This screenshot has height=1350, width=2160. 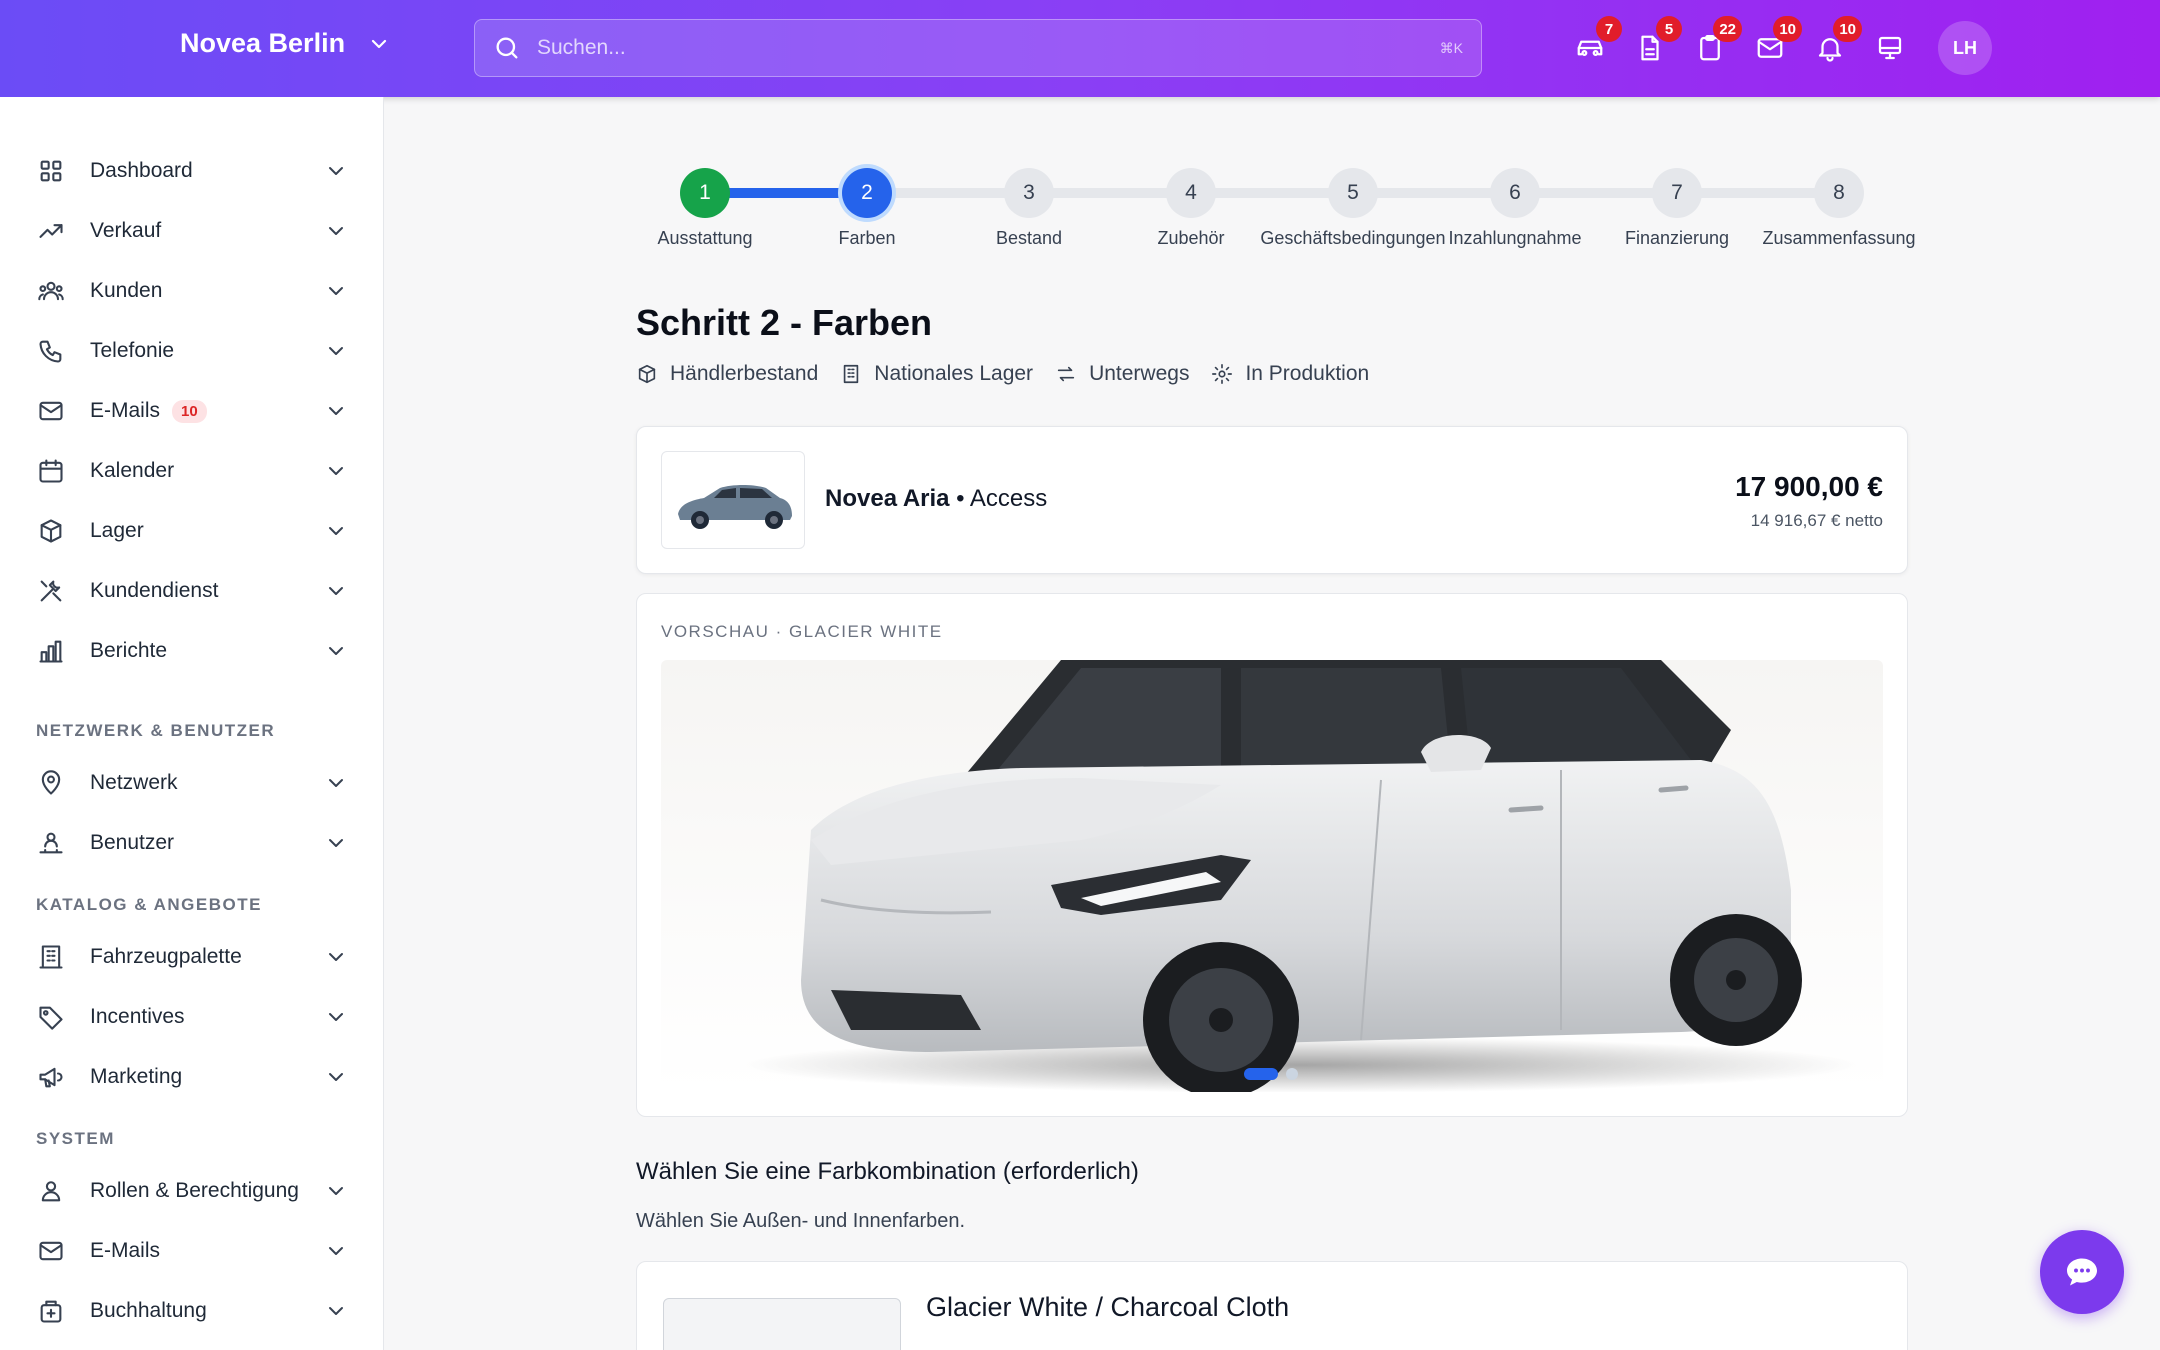 What do you see at coordinates (51, 1017) in the screenshot?
I see `tag-icon` at bounding box center [51, 1017].